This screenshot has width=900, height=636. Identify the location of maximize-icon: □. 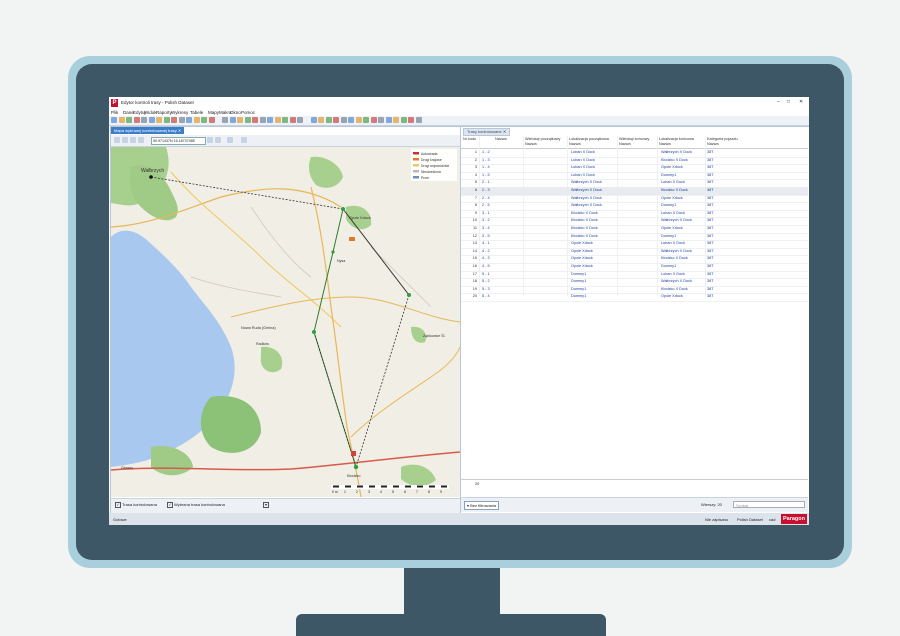
(788, 102).